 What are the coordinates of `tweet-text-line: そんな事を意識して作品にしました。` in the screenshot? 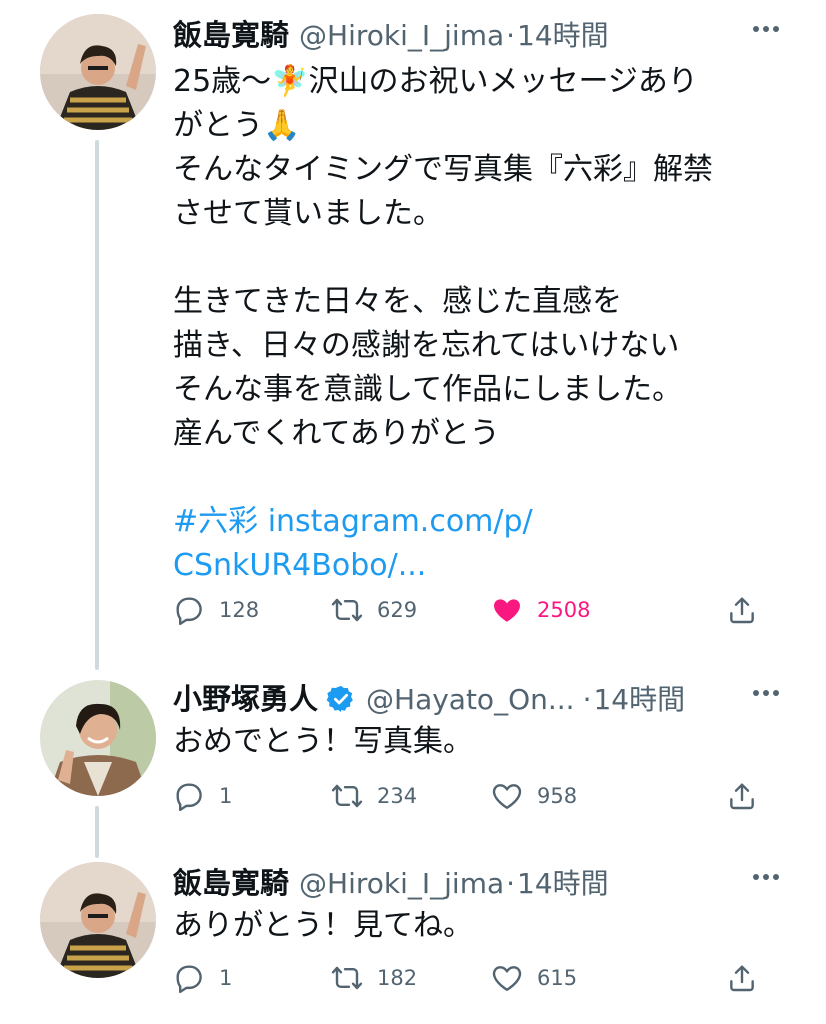 It's located at (428, 389).